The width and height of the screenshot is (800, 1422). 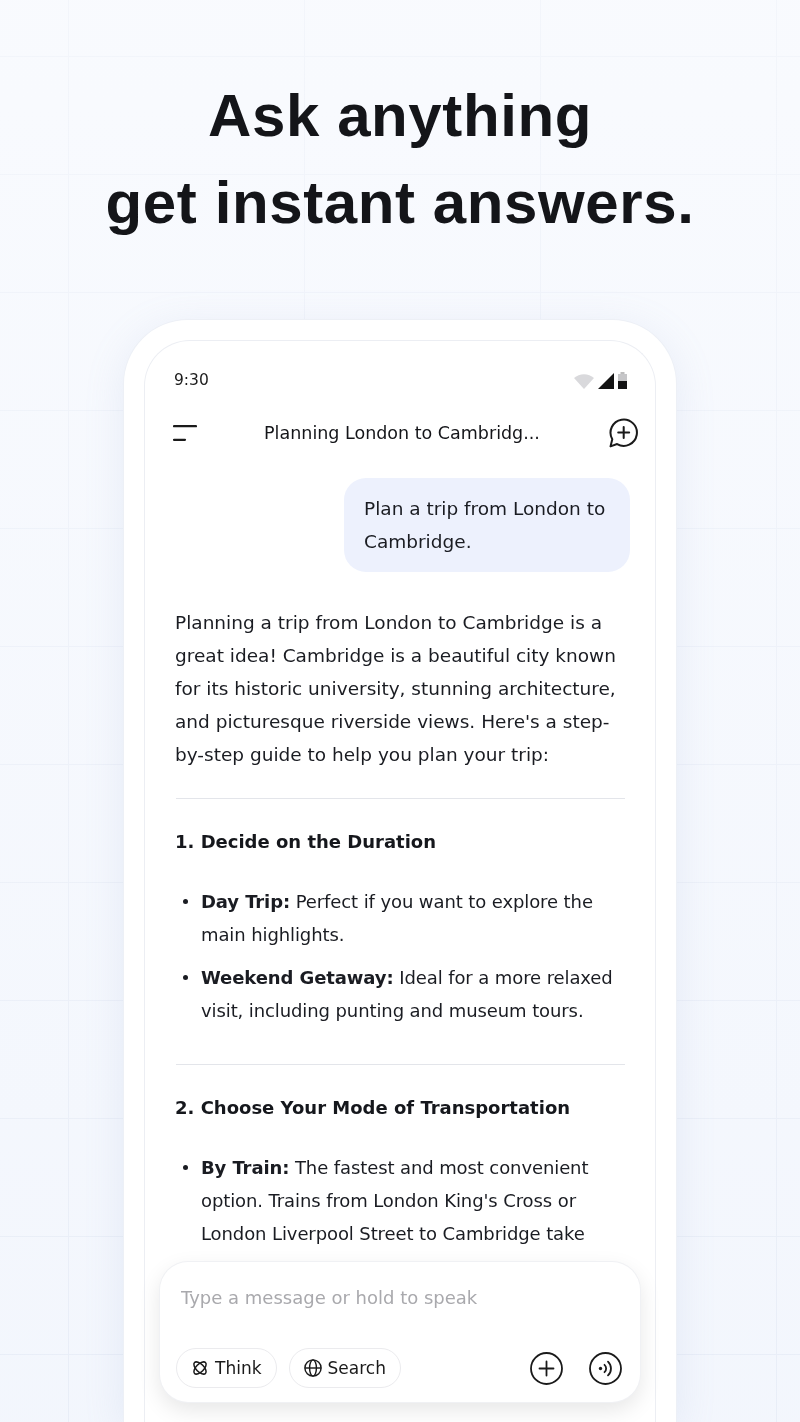 I want to click on user-message: Plan a trip from London to Cambridge., so click(x=487, y=525).